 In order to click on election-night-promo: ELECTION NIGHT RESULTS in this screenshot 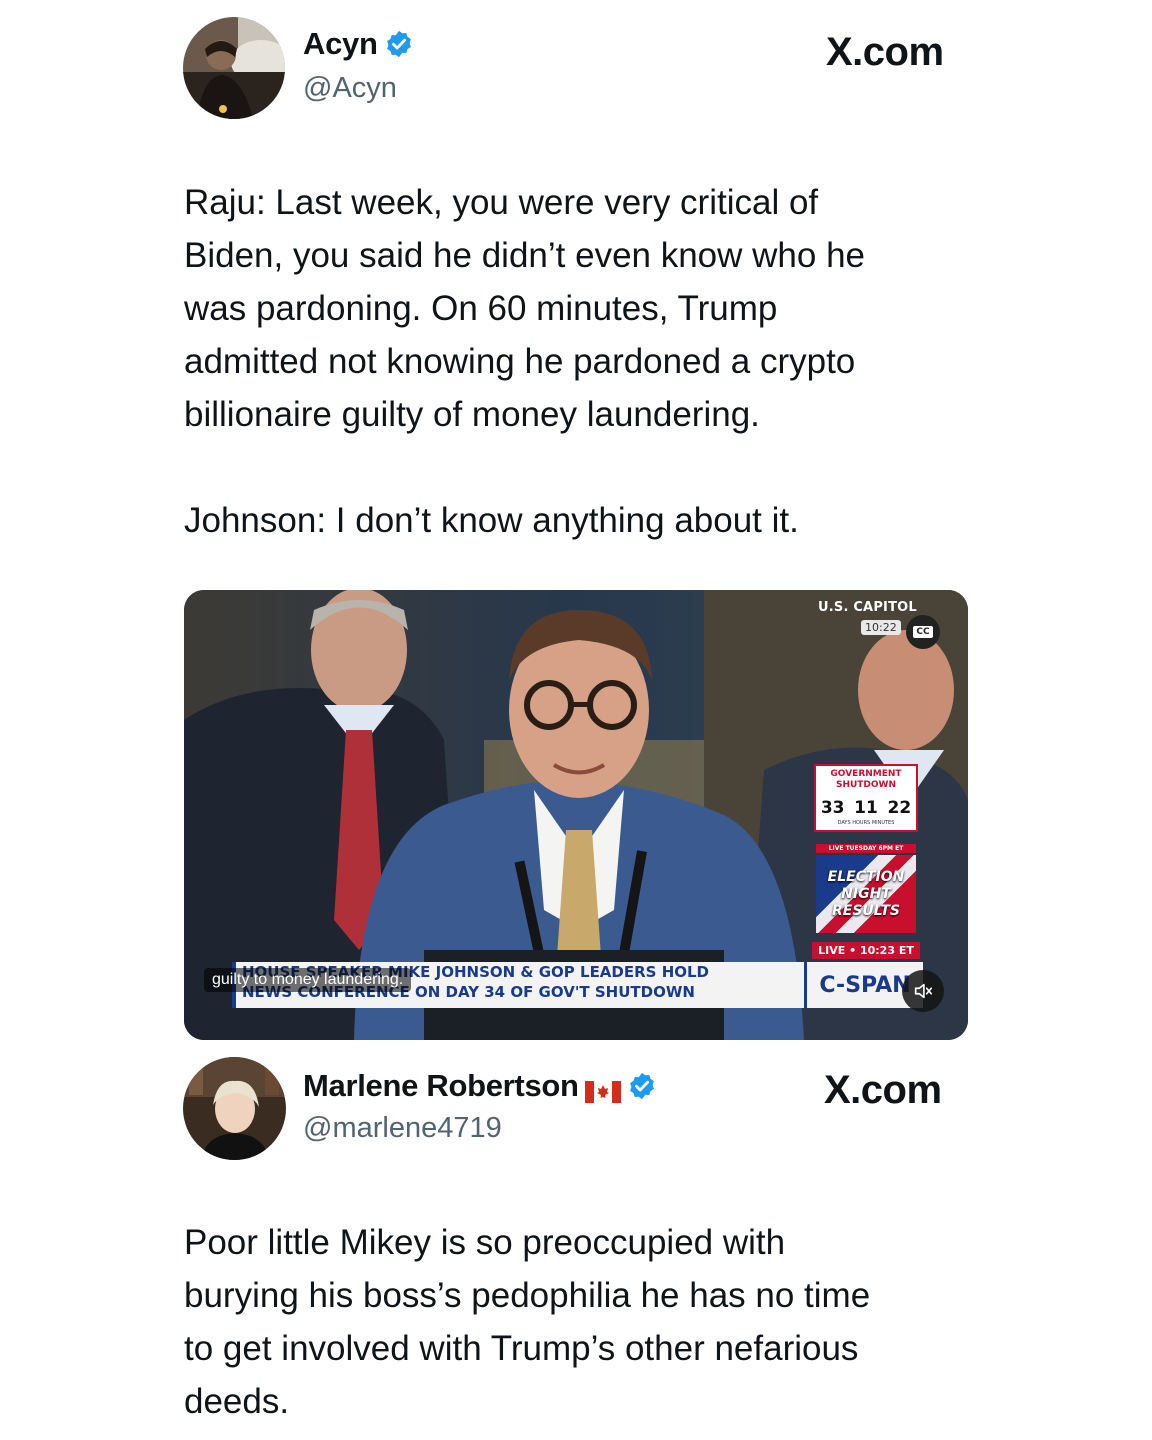, I will do `click(866, 894)`.